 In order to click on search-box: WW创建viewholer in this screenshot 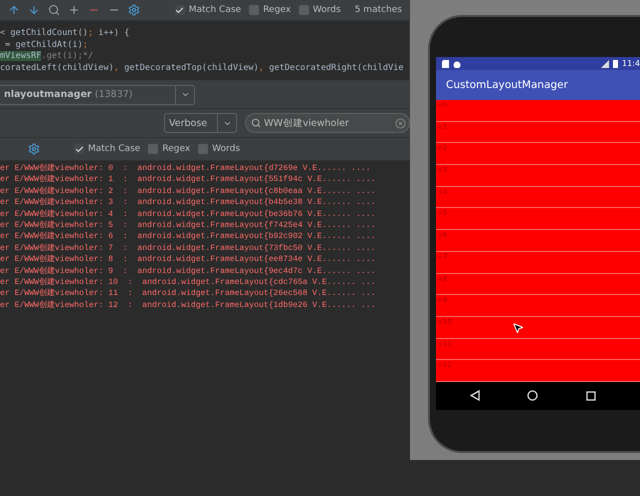, I will do `click(327, 123)`.